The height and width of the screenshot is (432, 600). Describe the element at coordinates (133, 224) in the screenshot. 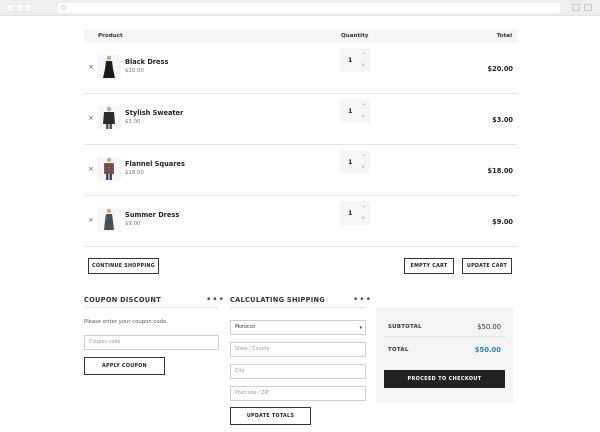

I see `product-price: $9.00` at that location.